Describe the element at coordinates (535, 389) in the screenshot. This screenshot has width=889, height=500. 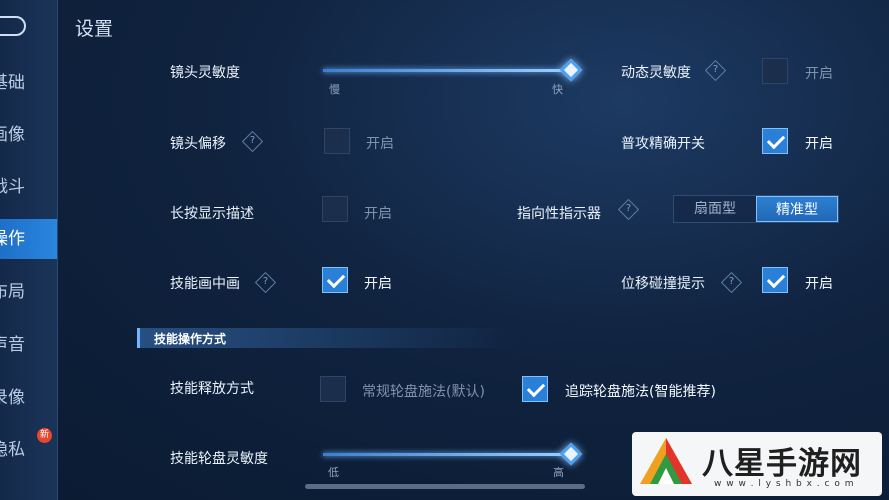
I see `cast-mode-tracking-checkbox` at that location.